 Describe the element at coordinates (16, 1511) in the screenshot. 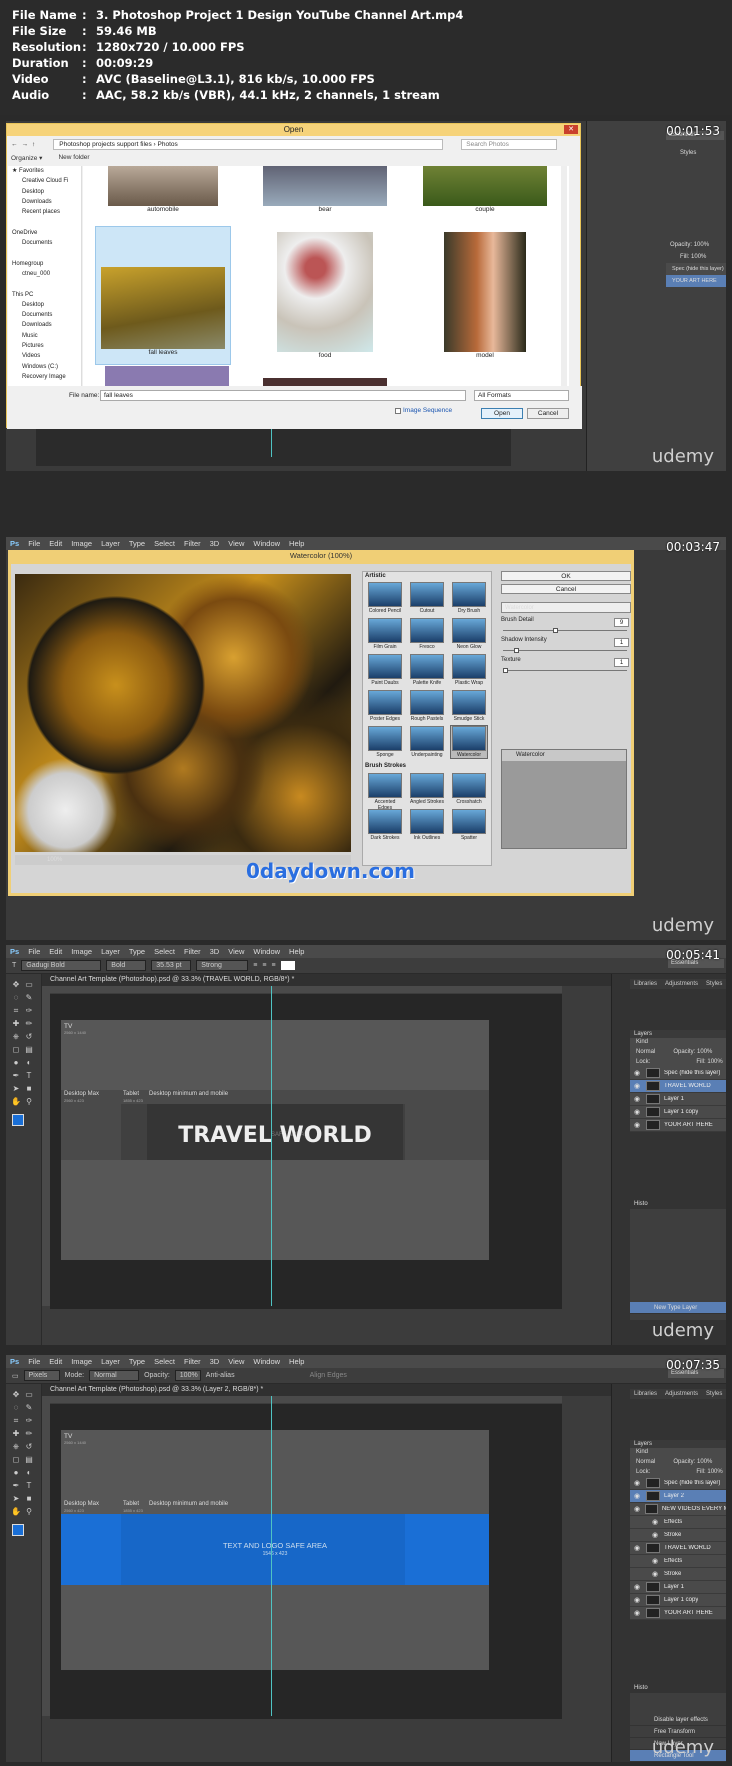

I see `hand-icon: ✋` at that location.